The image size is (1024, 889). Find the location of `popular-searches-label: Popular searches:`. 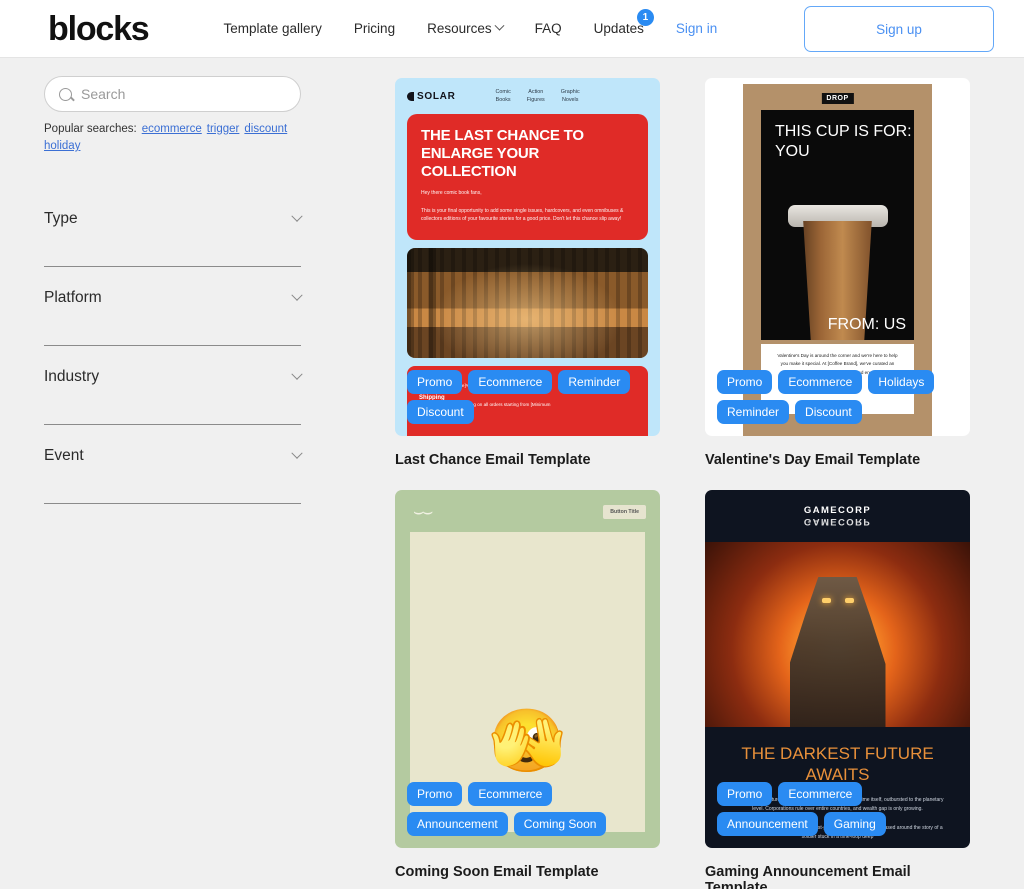

popular-searches-label: Popular searches: is located at coordinates (90, 129).